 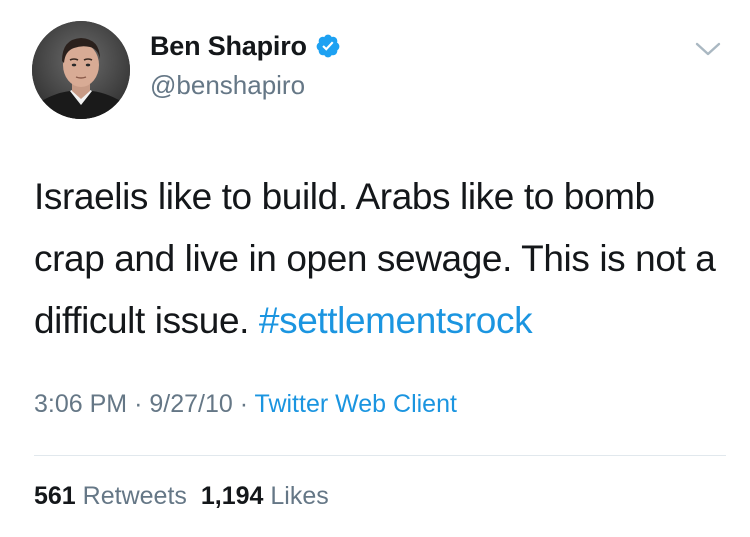 What do you see at coordinates (356, 404) in the screenshot?
I see `tweet-source-link: Twitter Web Client` at bounding box center [356, 404].